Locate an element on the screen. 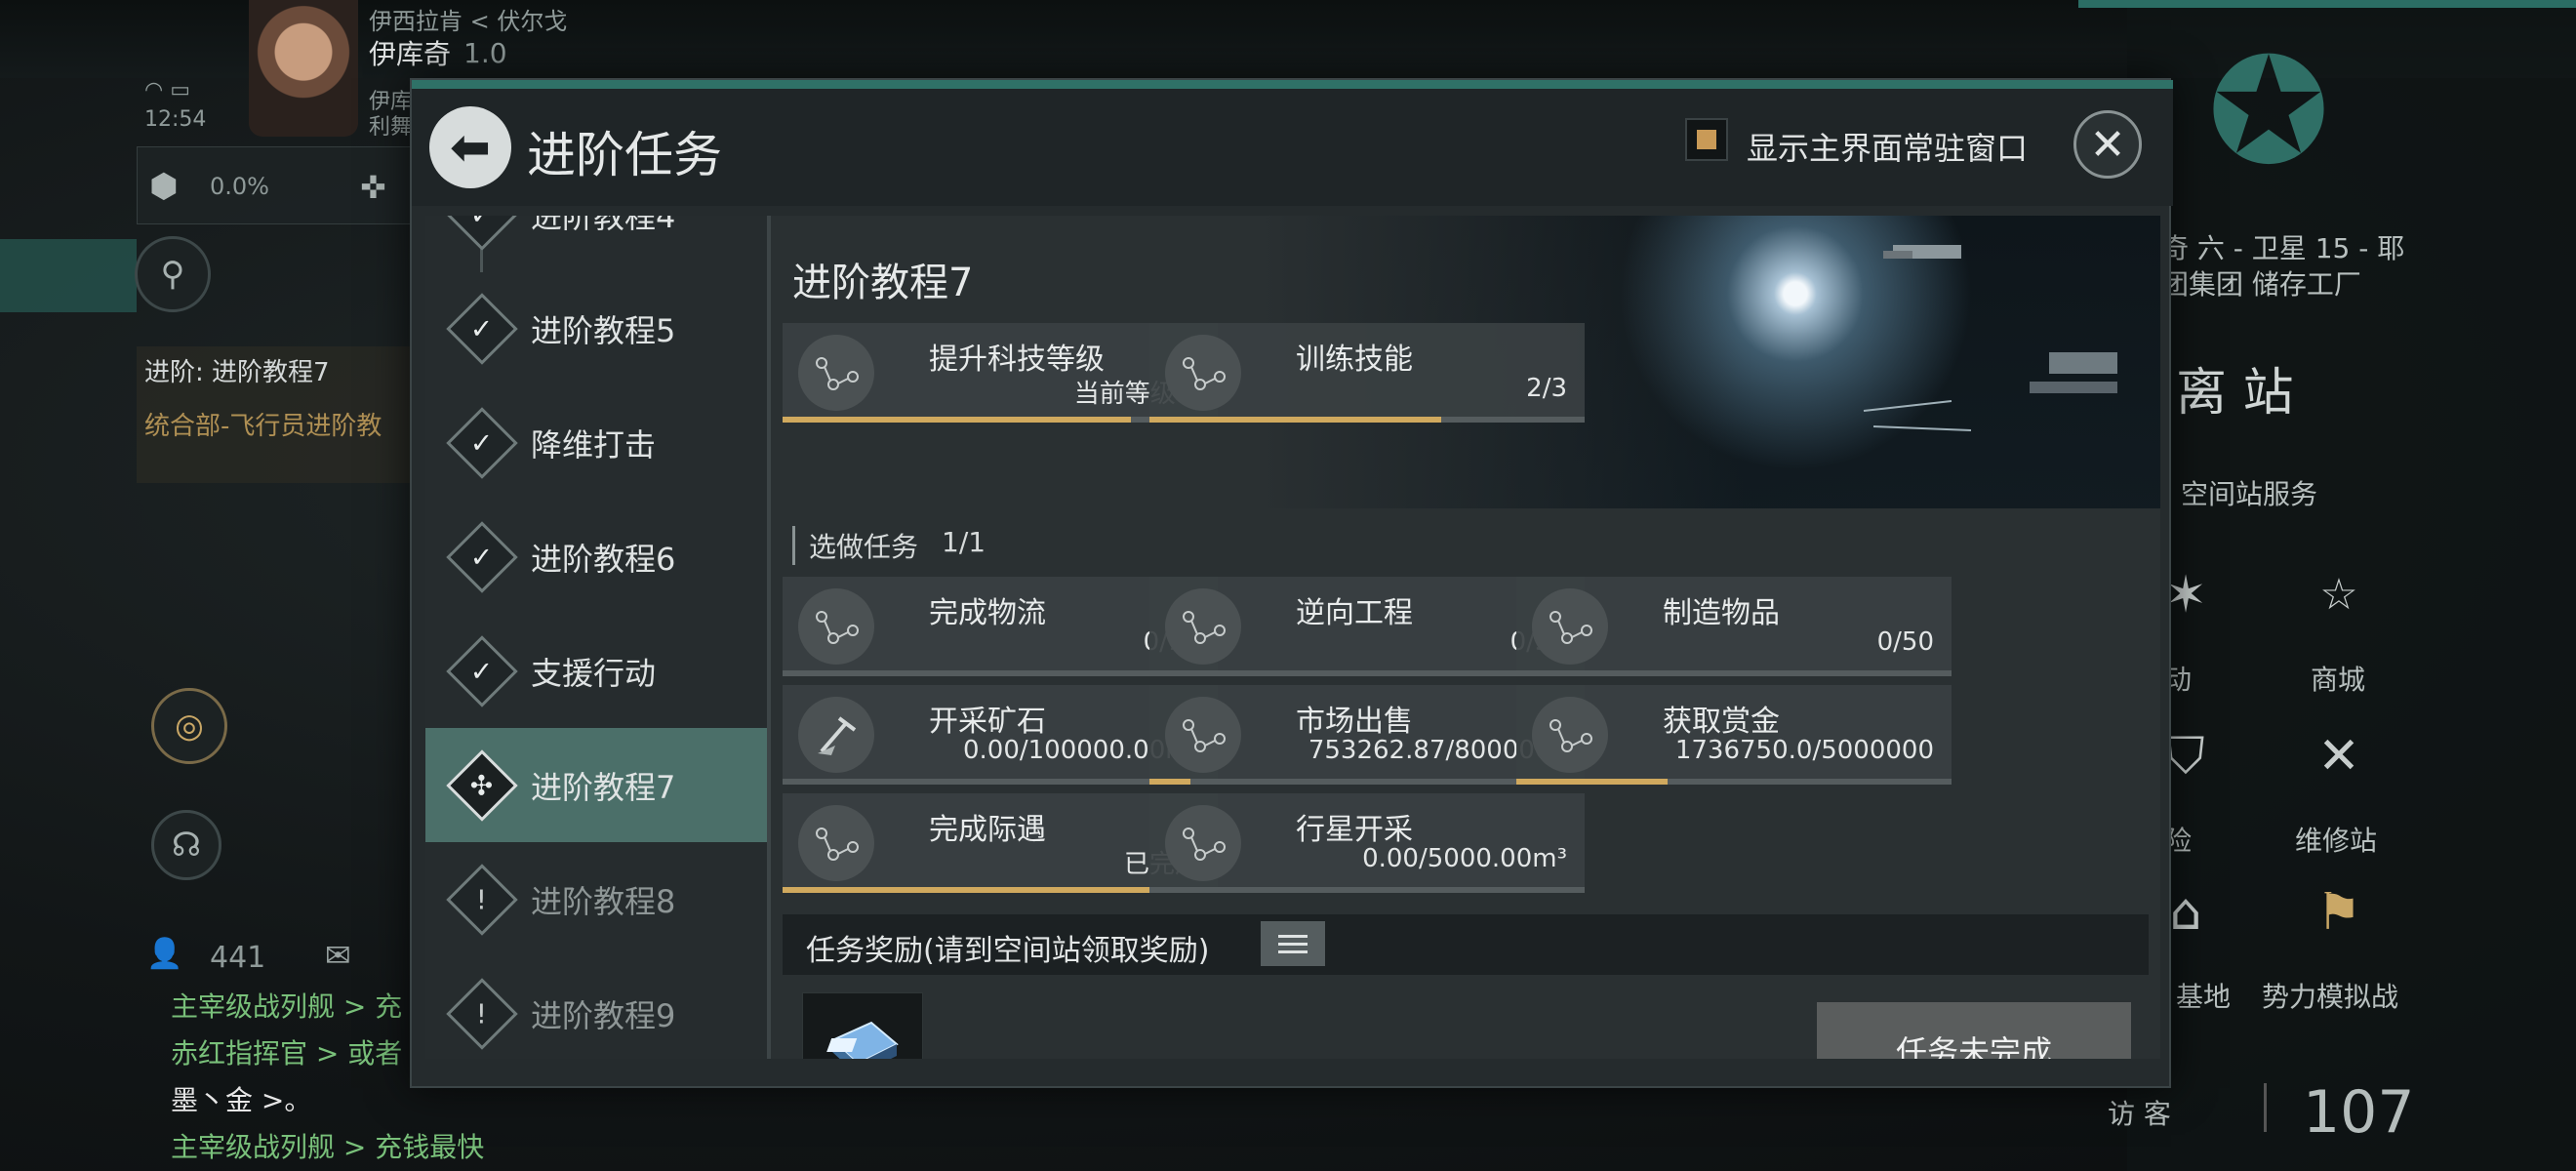 This screenshot has height=1171, width=2576. station-name-line2: 团集团 储存工厂 is located at coordinates (2261, 284).